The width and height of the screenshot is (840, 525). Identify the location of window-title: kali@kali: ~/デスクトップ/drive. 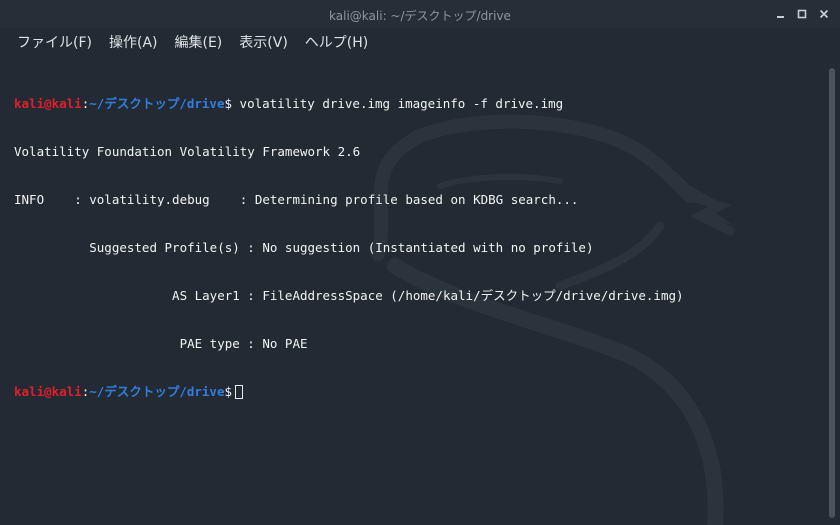
(420, 16).